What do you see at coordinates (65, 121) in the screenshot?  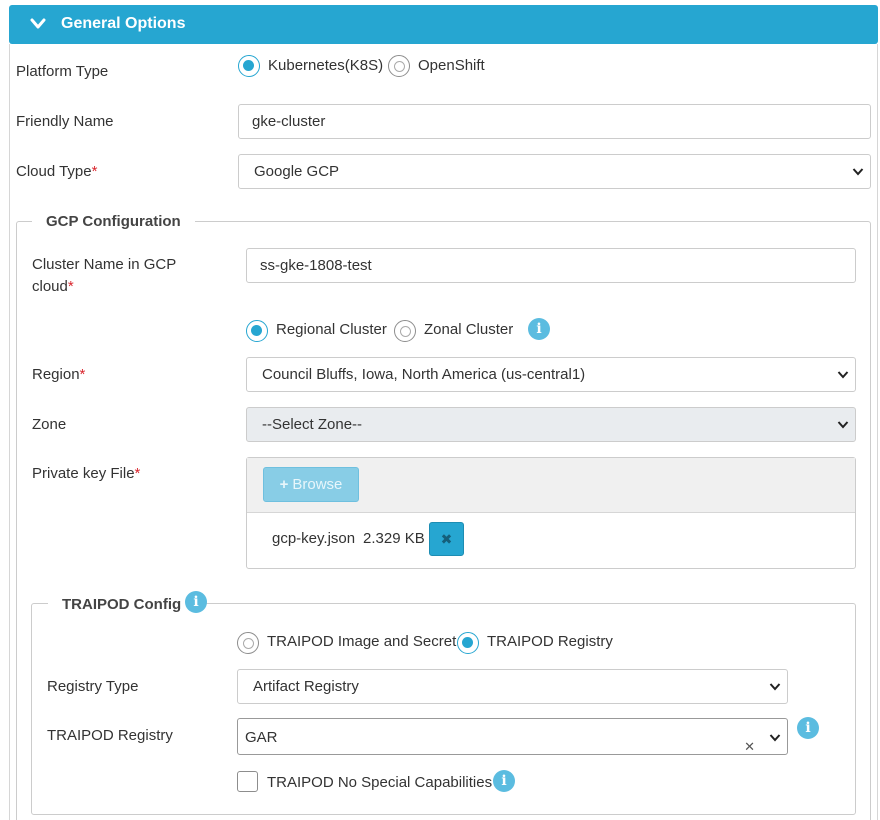 I see `friendly-name-label: Friendly Name` at bounding box center [65, 121].